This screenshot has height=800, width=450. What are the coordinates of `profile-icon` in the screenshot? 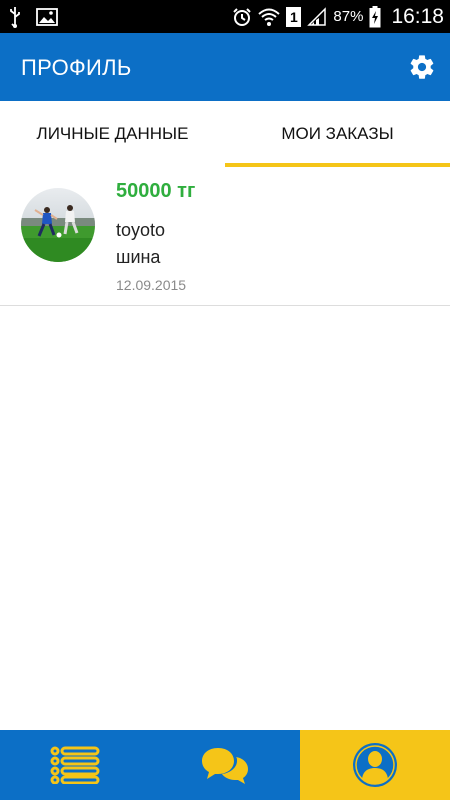 It's located at (375, 765).